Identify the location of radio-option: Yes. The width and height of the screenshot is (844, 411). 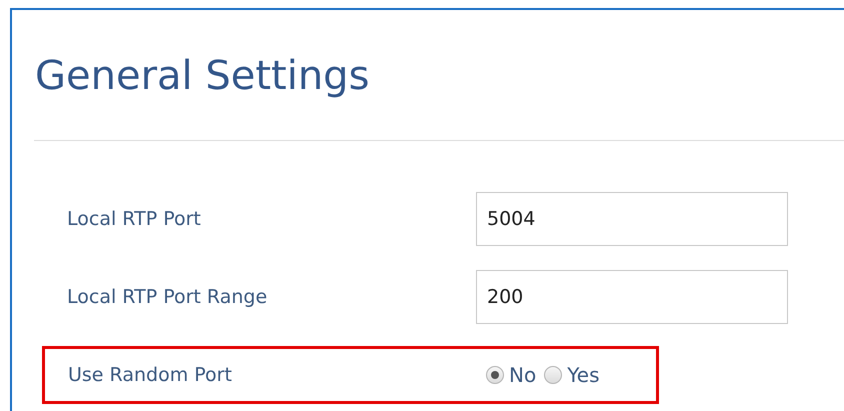
(572, 375).